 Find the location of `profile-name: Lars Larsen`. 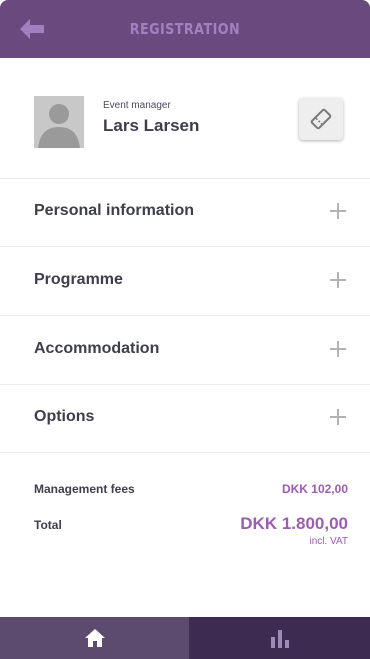

profile-name: Lars Larsen is located at coordinates (151, 125).